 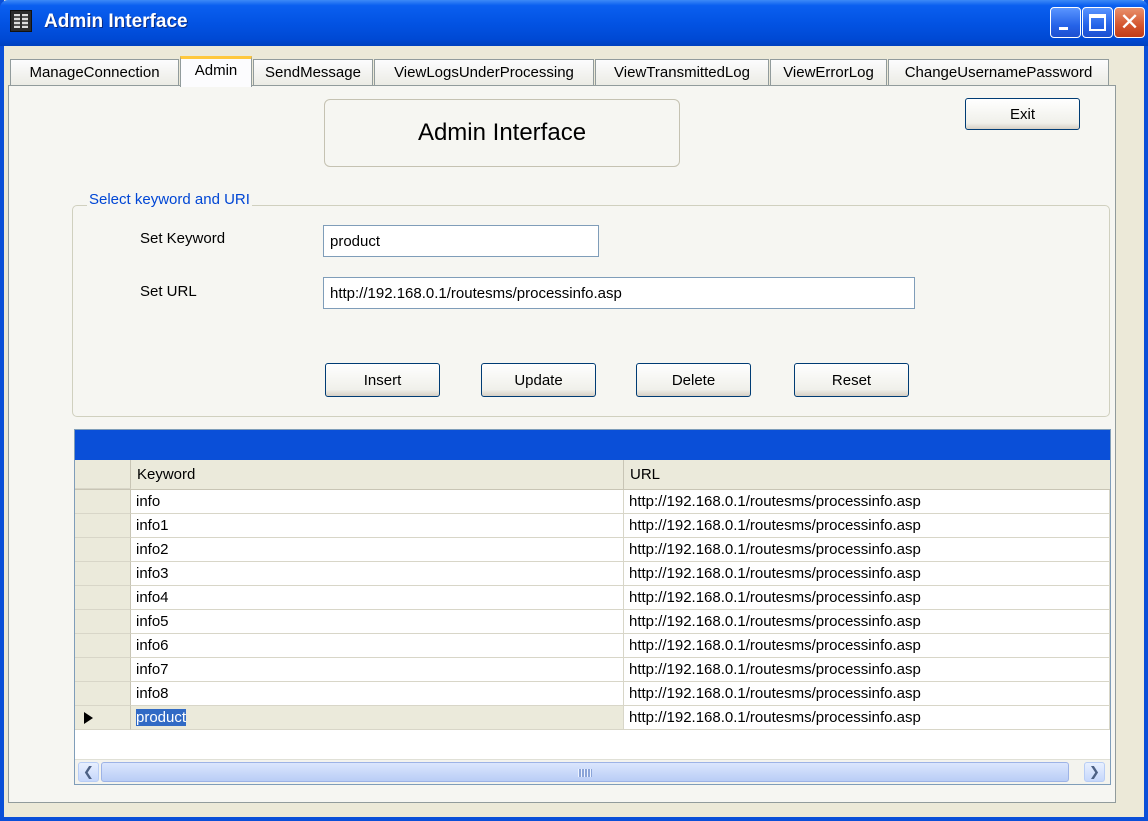 What do you see at coordinates (828, 72) in the screenshot?
I see `tab-viewerrorlog: ViewErrorLog` at bounding box center [828, 72].